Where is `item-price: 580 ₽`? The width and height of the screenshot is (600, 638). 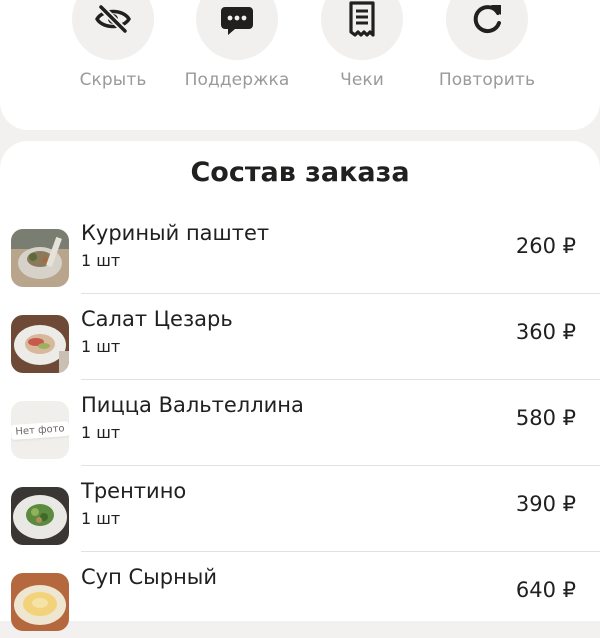
item-price: 580 ₽ is located at coordinates (545, 418).